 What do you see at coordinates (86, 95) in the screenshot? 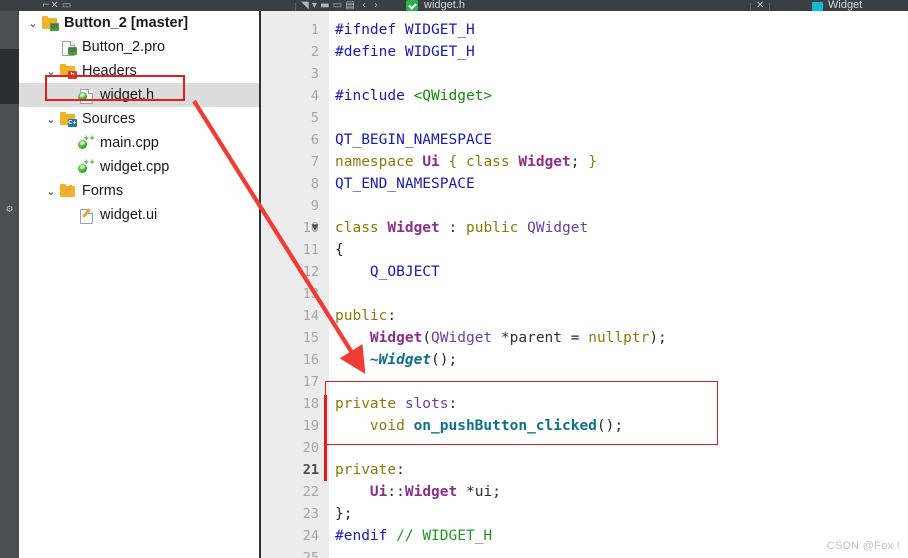
I see `file-h-icon` at bounding box center [86, 95].